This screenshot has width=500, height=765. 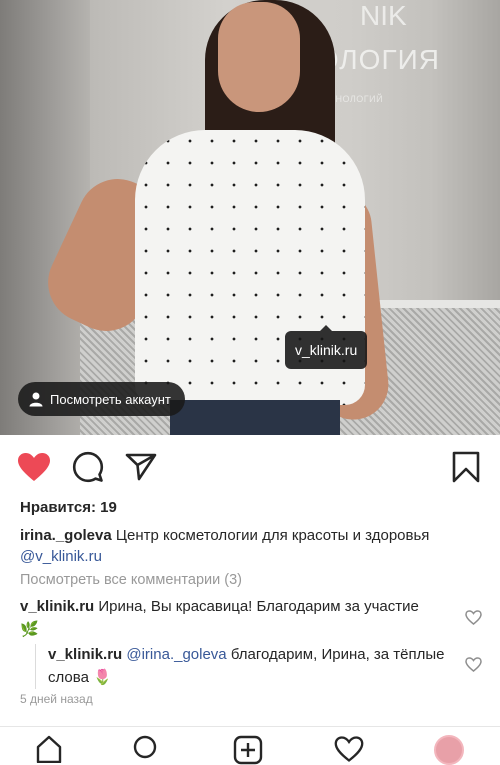 I want to click on comment-button, so click(x=88, y=467).